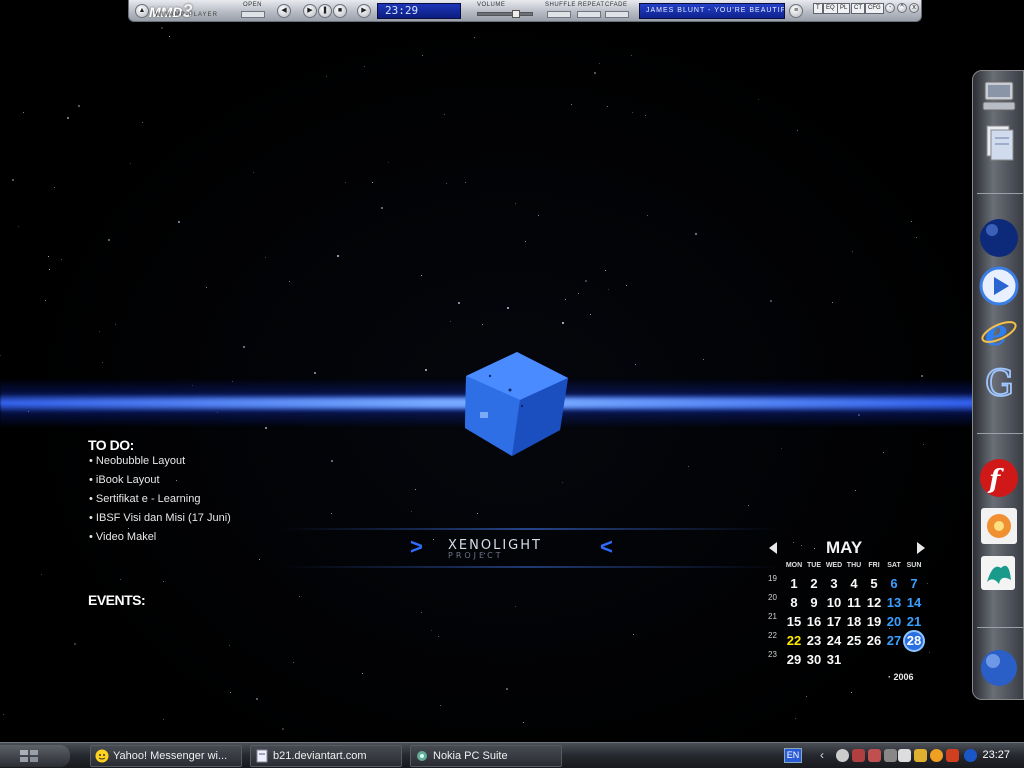 The height and width of the screenshot is (768, 1024). Describe the element at coordinates (902, 8) in the screenshot. I see `shade-icon: ^` at that location.